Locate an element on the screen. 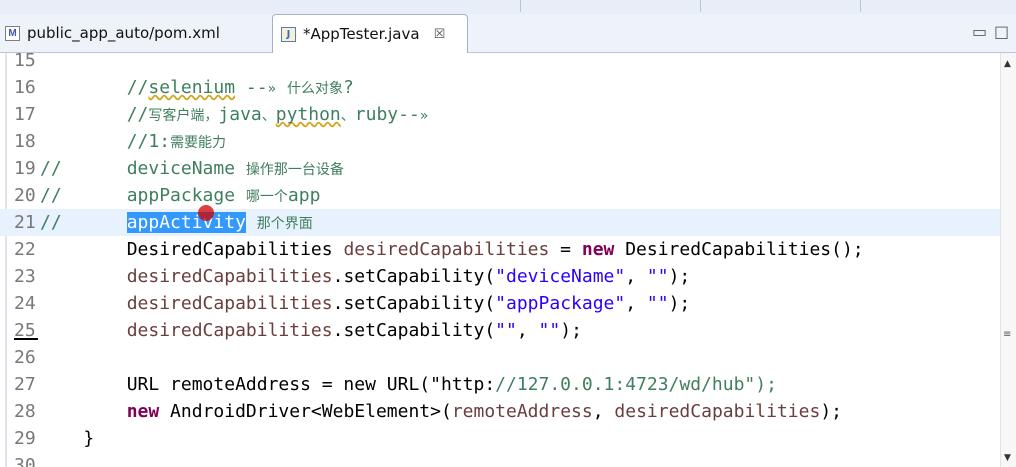 This screenshot has width=1016, height=467. close-icon: ☒ is located at coordinates (440, 34).